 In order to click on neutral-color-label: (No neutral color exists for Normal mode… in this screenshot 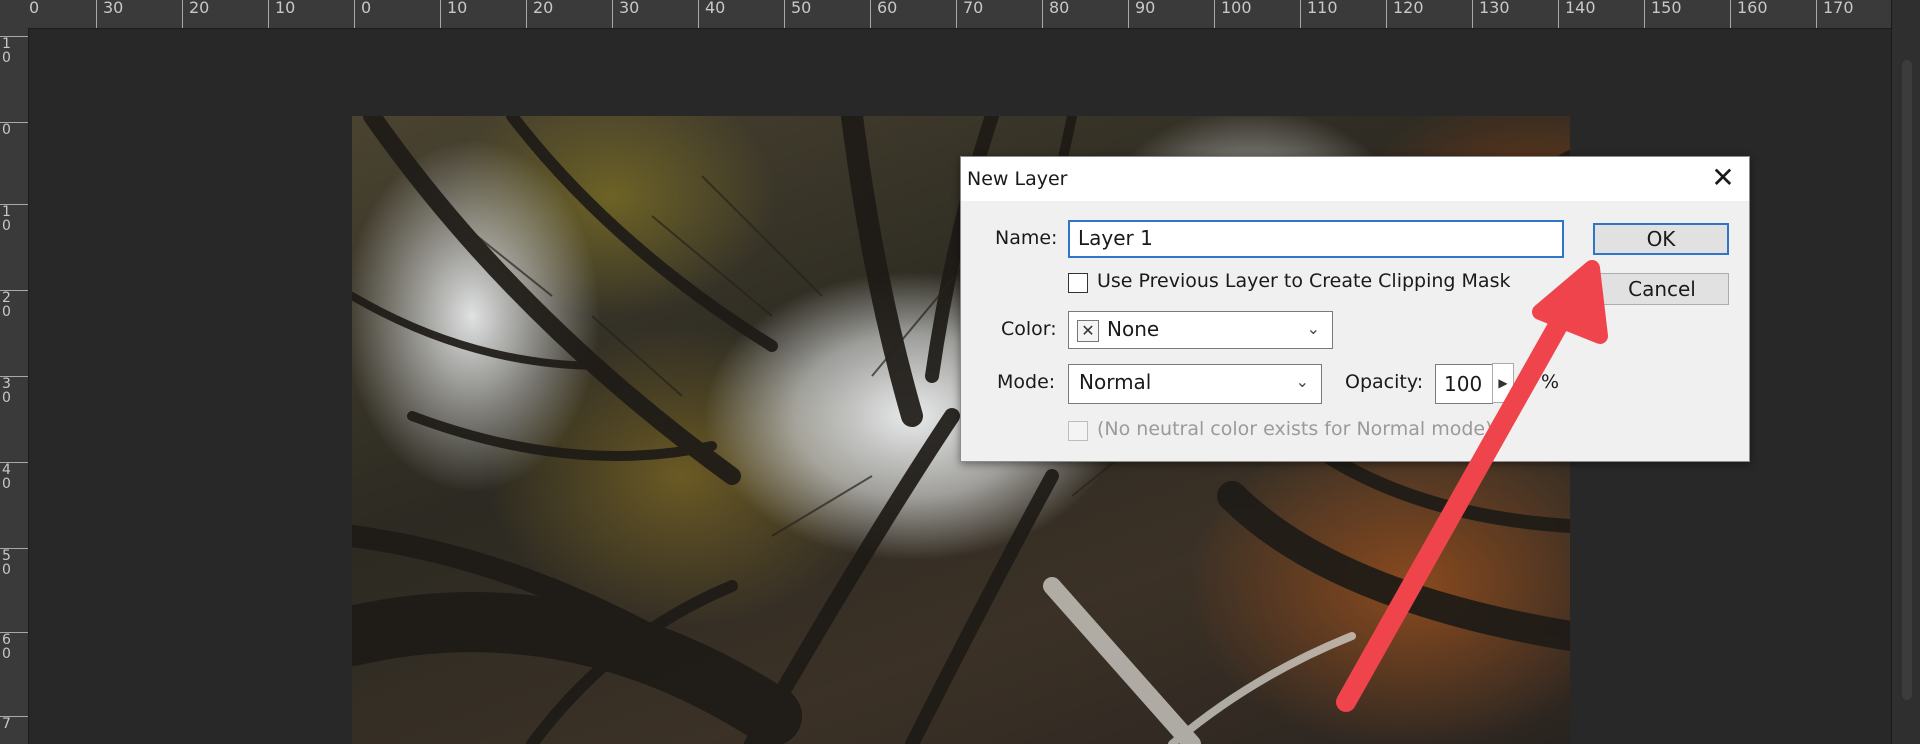, I will do `click(1295, 429)`.